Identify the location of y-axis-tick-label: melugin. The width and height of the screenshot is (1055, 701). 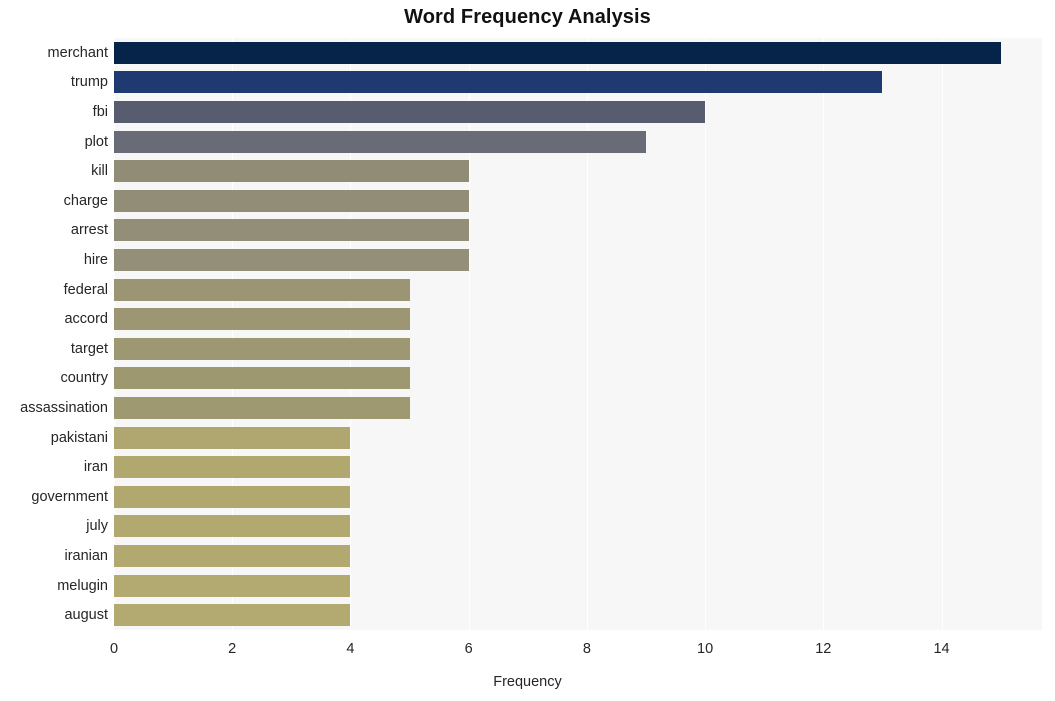
(82, 585).